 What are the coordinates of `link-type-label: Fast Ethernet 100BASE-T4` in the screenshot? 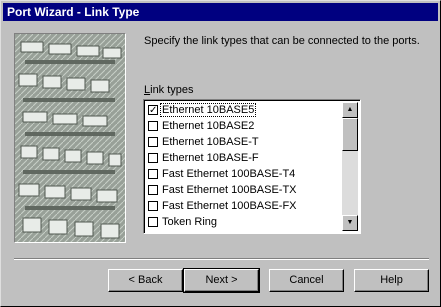 It's located at (229, 174).